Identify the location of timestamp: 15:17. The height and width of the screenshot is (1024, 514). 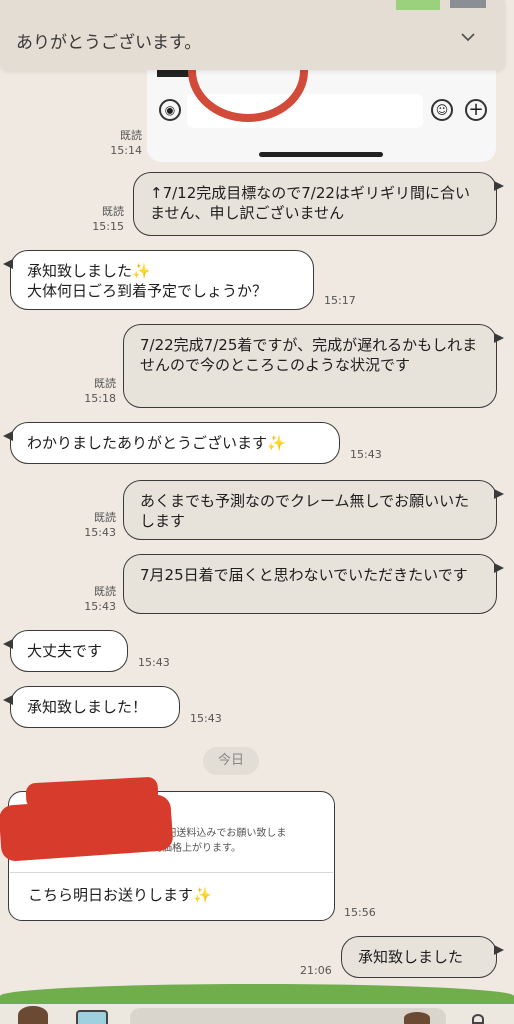
(340, 300).